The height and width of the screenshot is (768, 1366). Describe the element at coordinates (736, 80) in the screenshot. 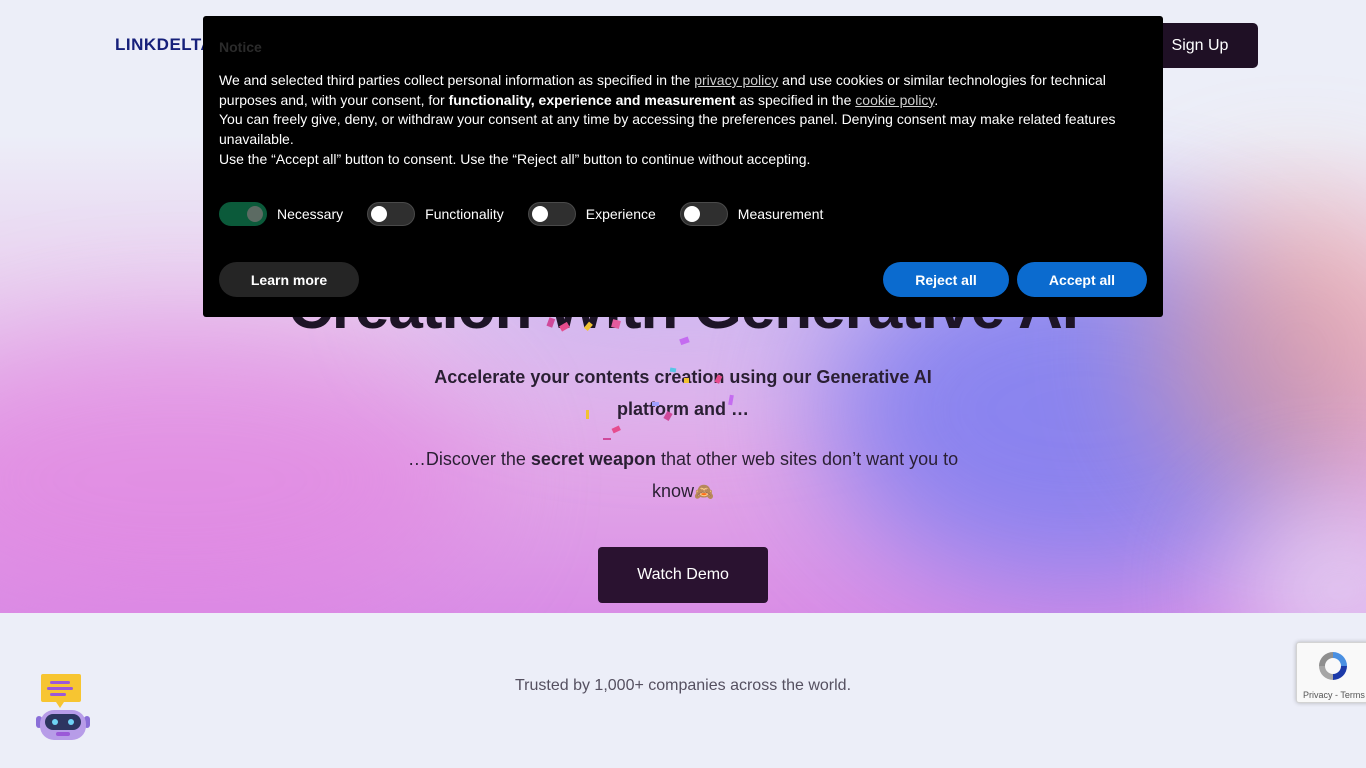

I see `privacy-policy-link: privacy policy` at that location.